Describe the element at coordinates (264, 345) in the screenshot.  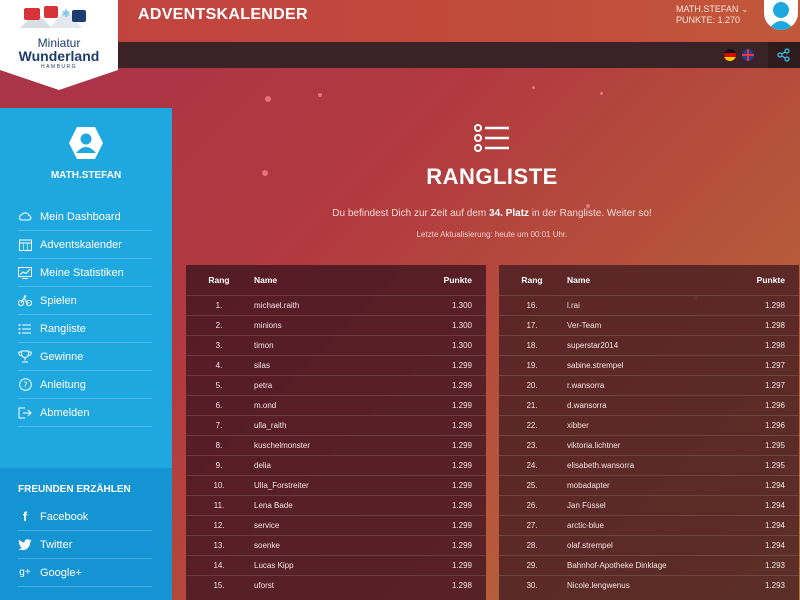
I see `name-cell: timon` at that location.